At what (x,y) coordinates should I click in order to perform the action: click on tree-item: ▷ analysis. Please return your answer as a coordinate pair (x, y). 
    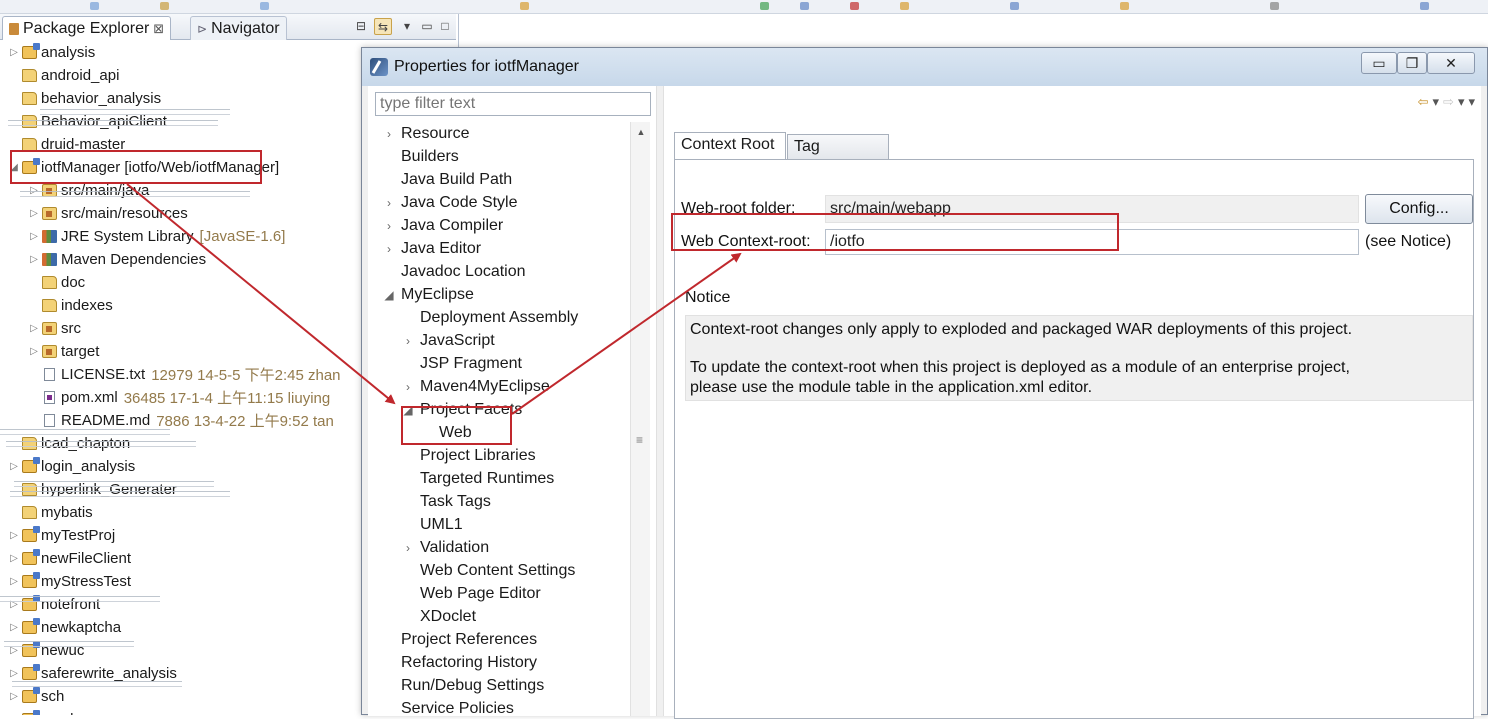
    Looking at the image, I should click on (51, 52).